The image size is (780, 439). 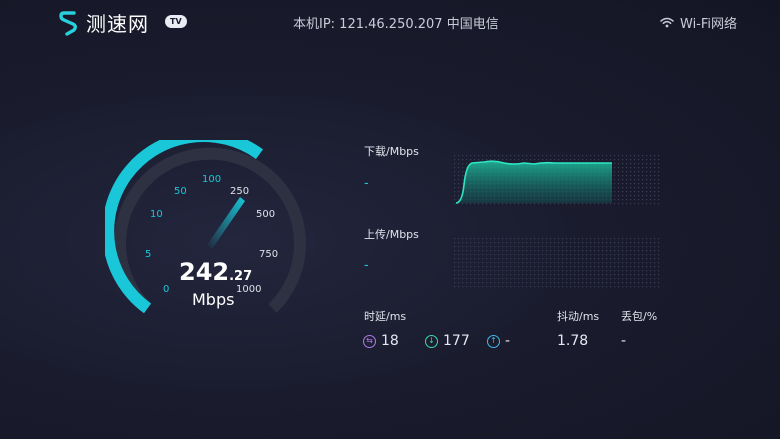 What do you see at coordinates (68, 23) in the screenshot?
I see `logo-icon` at bounding box center [68, 23].